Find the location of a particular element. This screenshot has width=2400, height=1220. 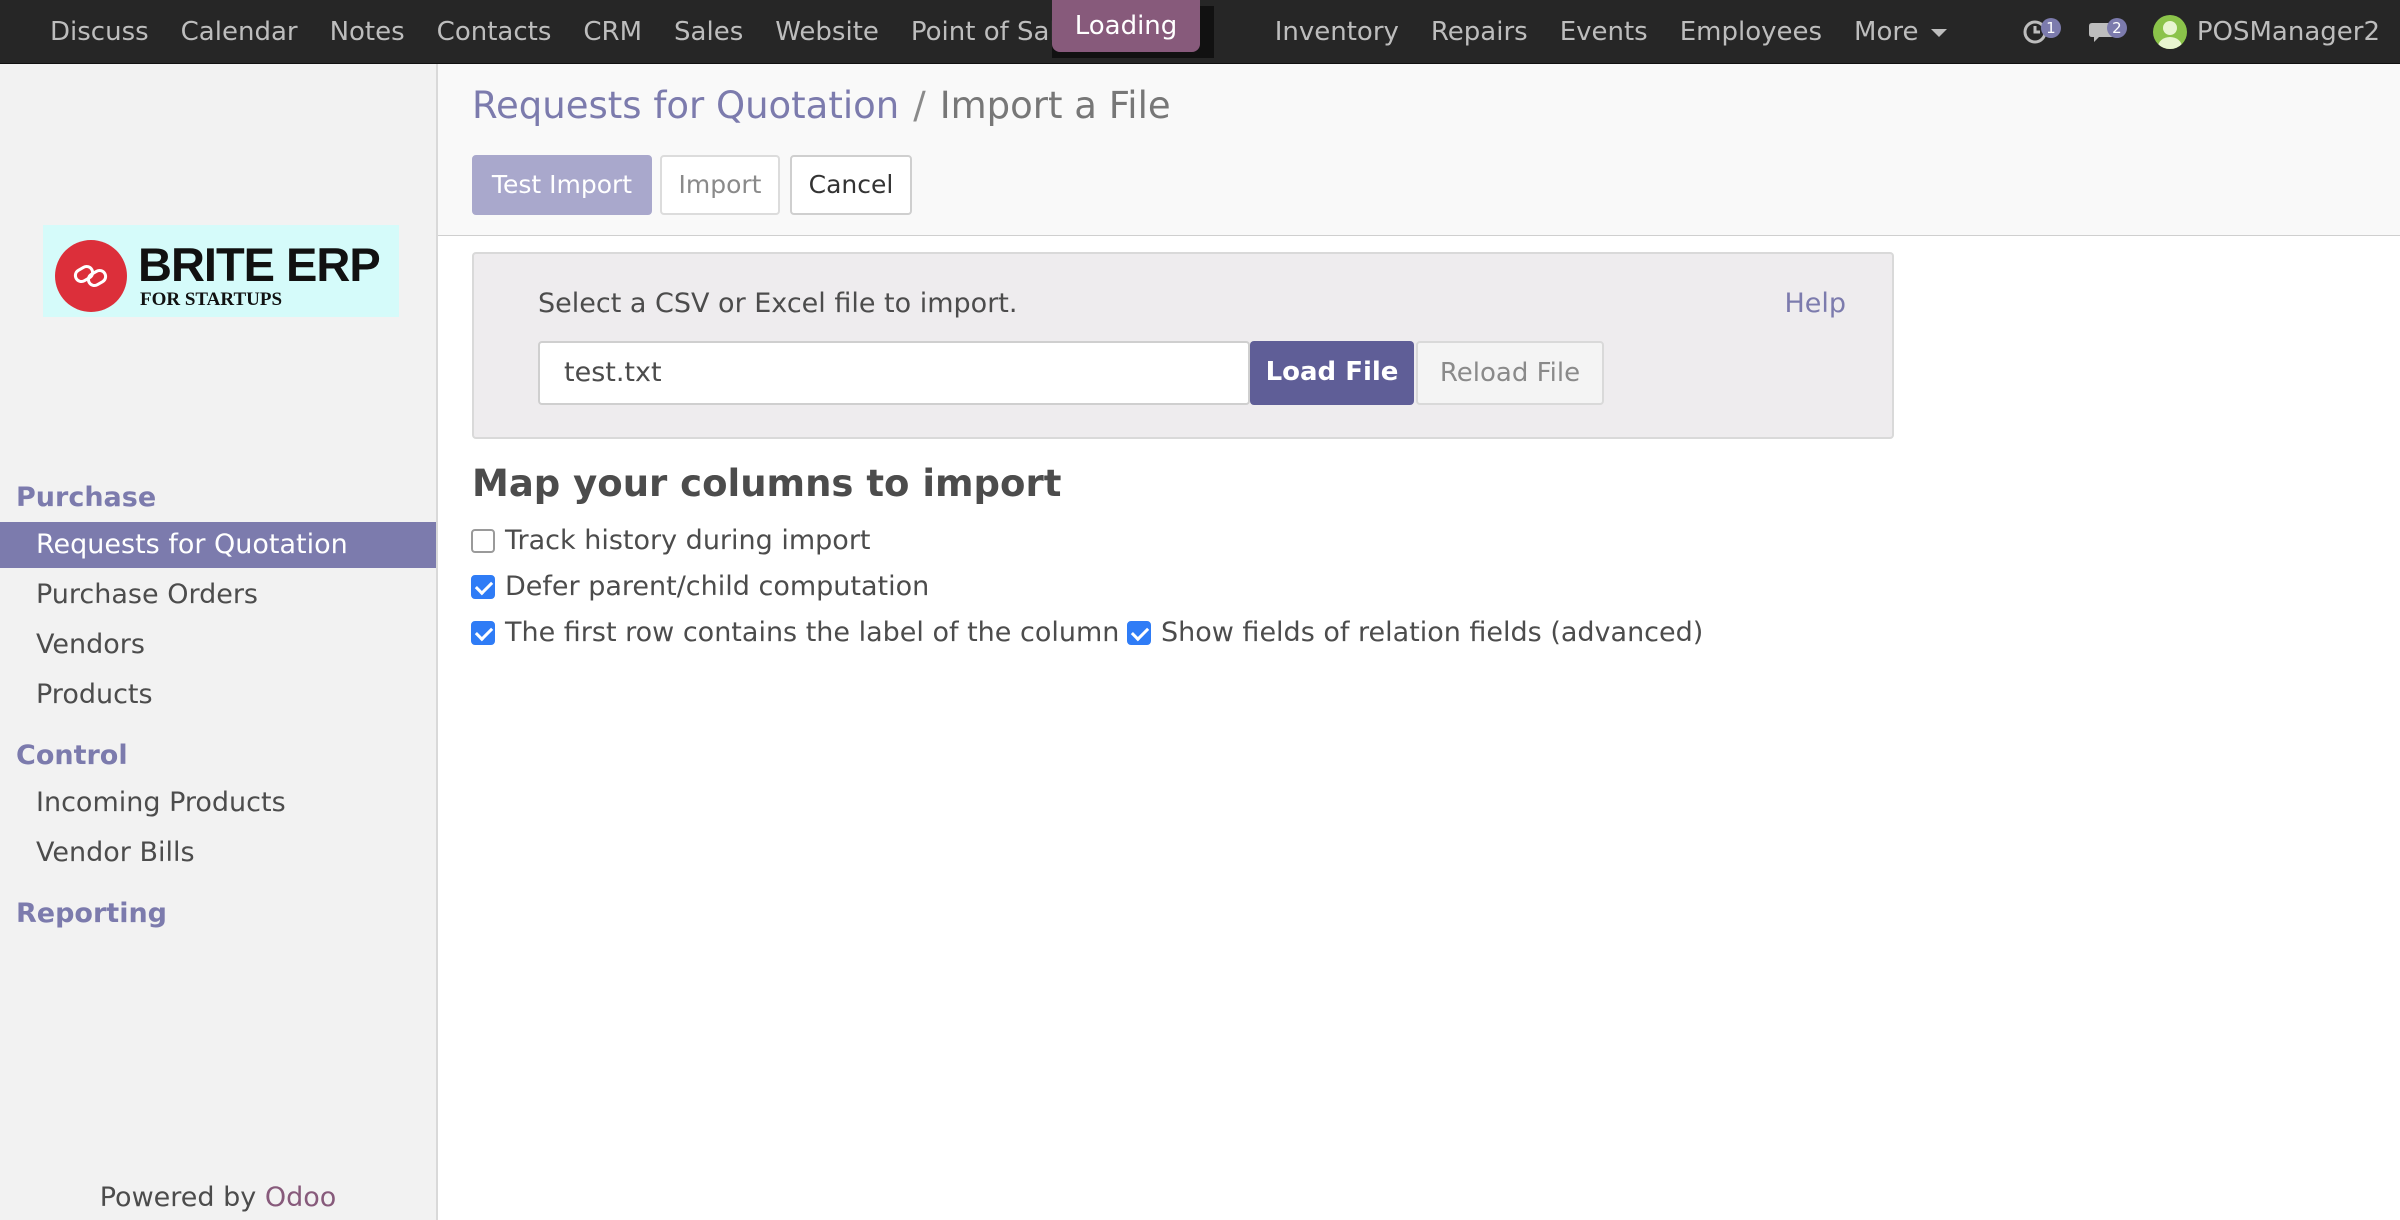

company-logo: BRITE ERP FOR STARTUPS is located at coordinates (221, 271).